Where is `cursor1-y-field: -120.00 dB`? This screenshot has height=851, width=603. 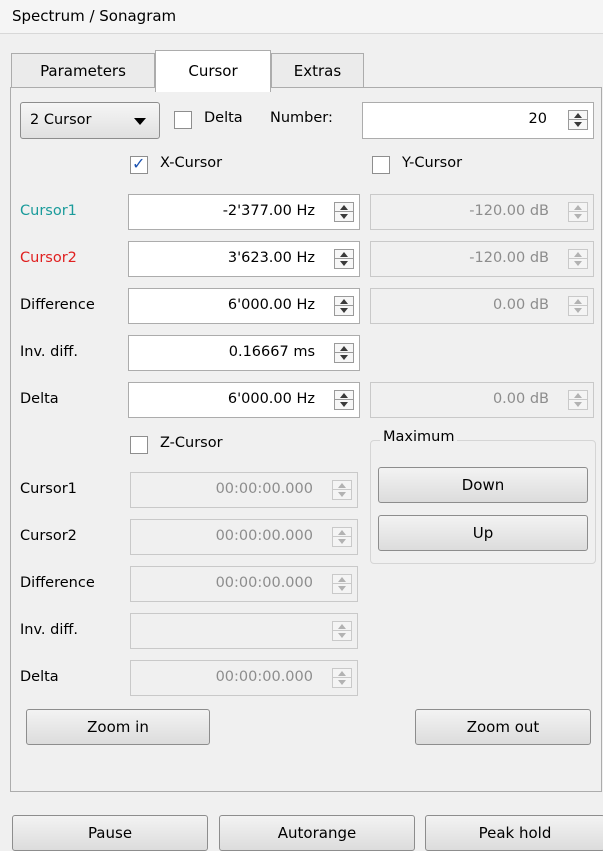
cursor1-y-field: -120.00 dB is located at coordinates (482, 212).